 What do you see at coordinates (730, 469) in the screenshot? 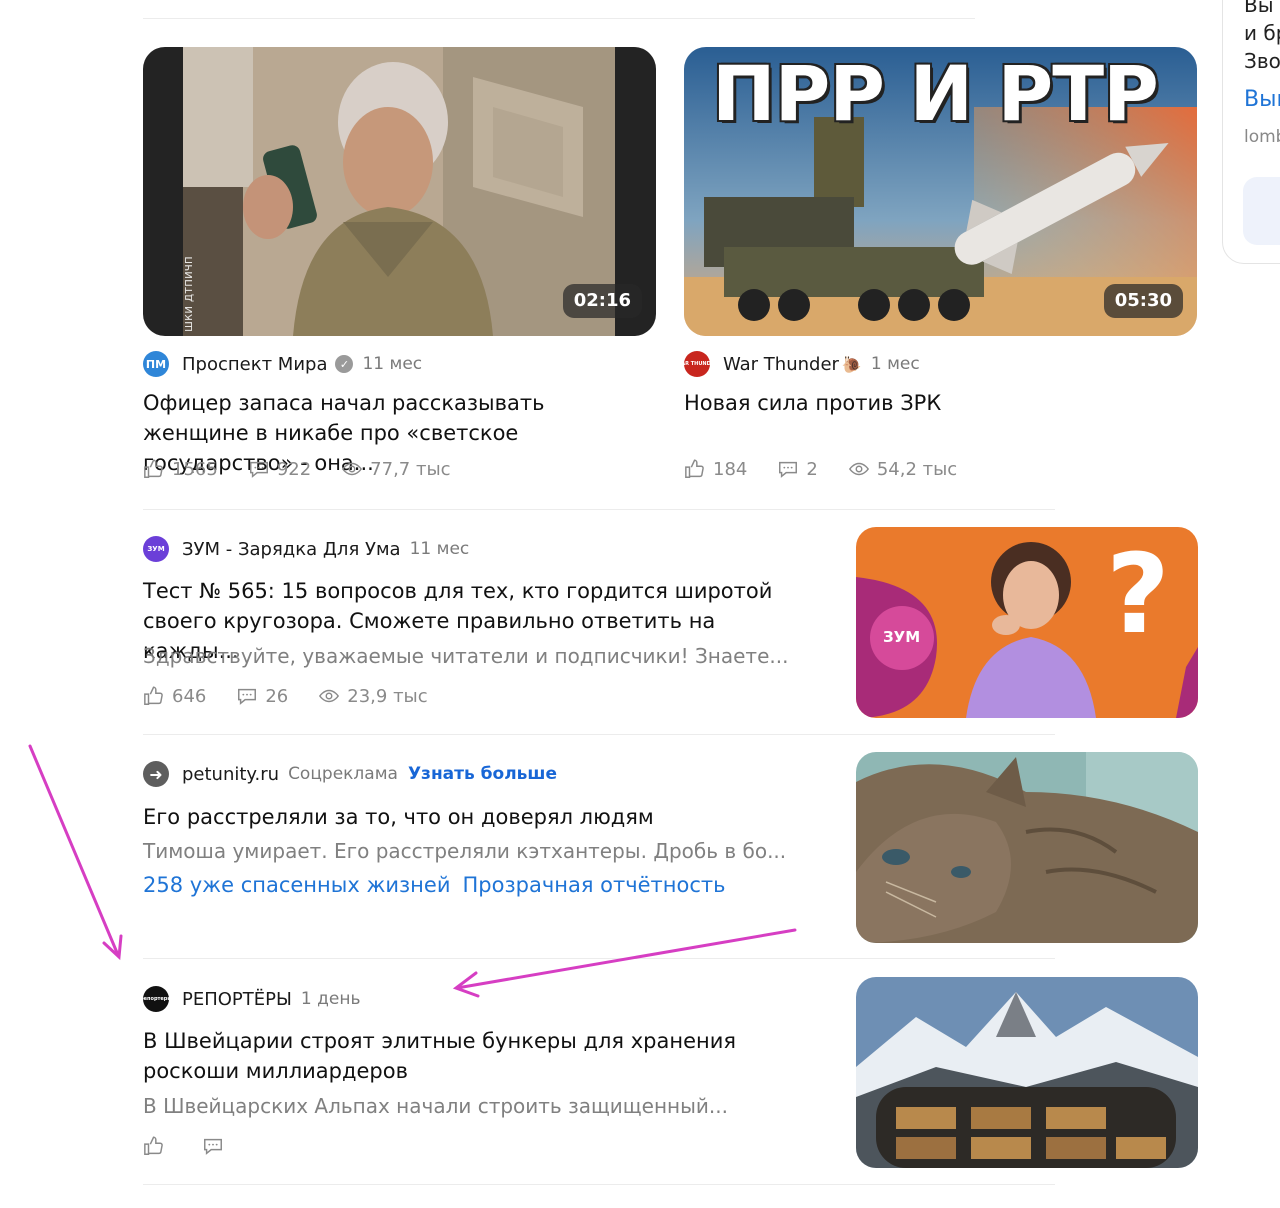
I see `like-count: 184` at bounding box center [730, 469].